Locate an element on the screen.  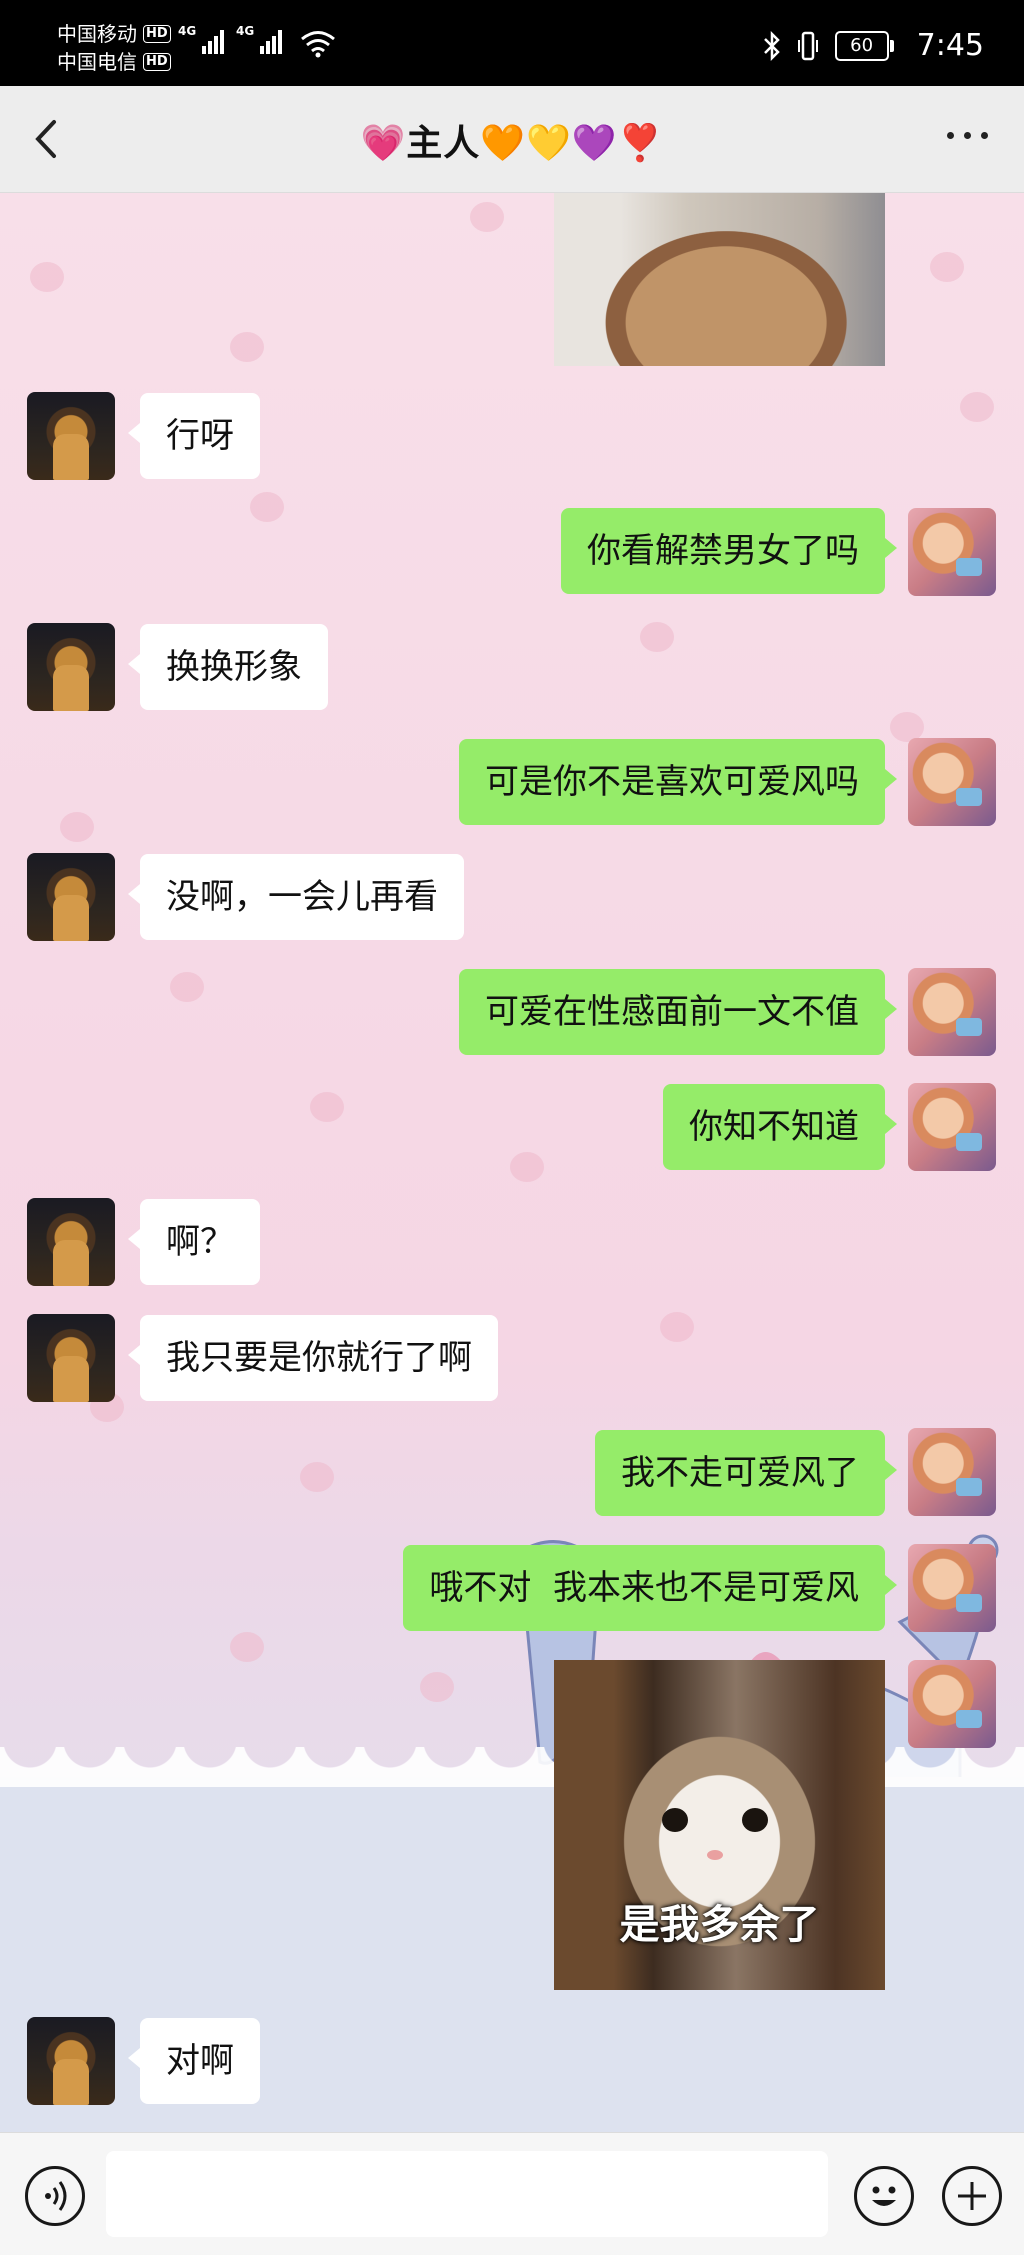
sticker-caption: 是我多余了 is located at coordinates (719, 1925).